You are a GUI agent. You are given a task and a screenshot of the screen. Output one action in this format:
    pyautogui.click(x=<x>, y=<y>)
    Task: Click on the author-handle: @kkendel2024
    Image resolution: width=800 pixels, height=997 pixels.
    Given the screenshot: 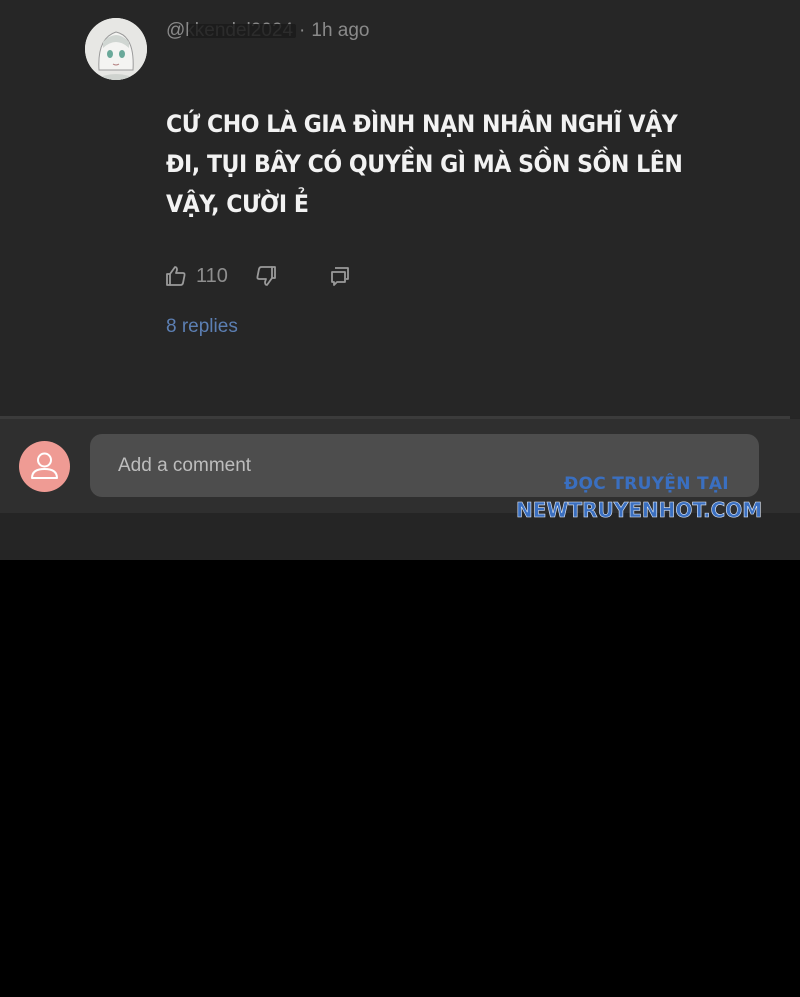 What is the action you would take?
    pyautogui.click(x=231, y=31)
    